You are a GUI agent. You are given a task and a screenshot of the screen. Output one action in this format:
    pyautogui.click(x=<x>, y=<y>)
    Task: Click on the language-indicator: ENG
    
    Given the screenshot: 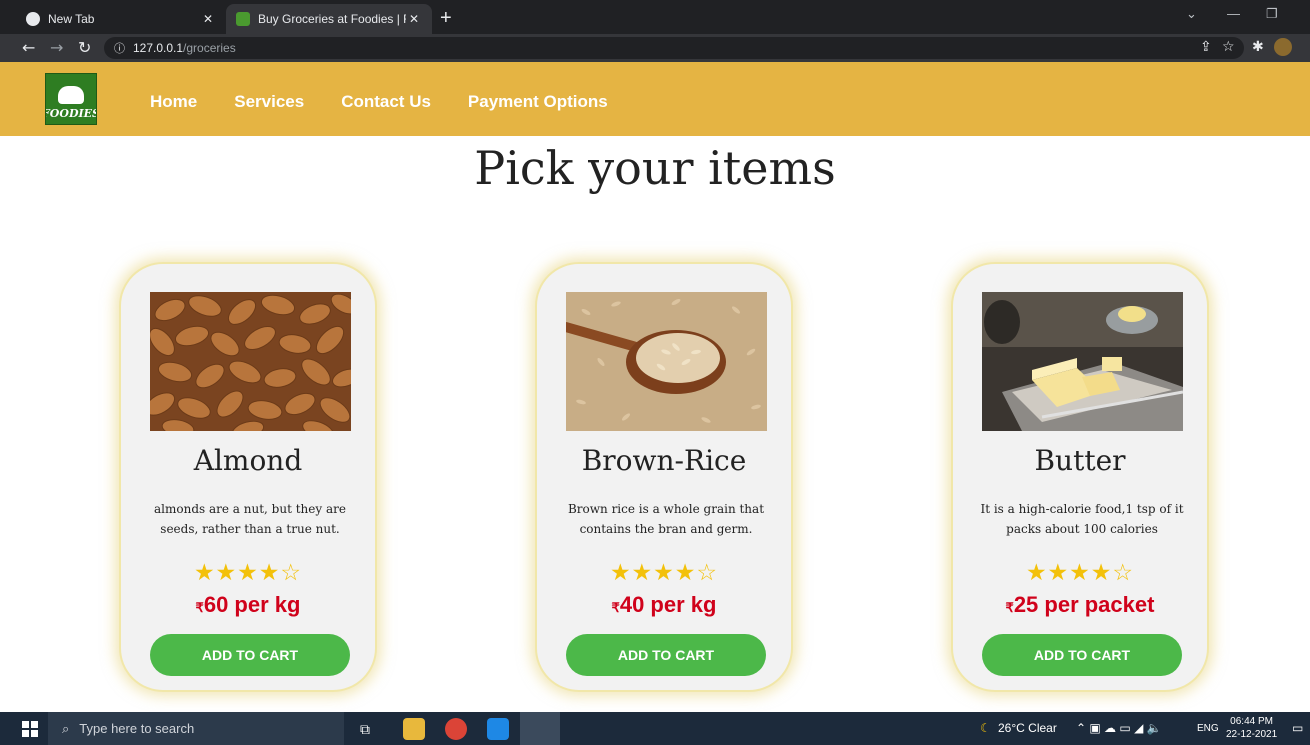 What is the action you would take?
    pyautogui.click(x=1208, y=728)
    